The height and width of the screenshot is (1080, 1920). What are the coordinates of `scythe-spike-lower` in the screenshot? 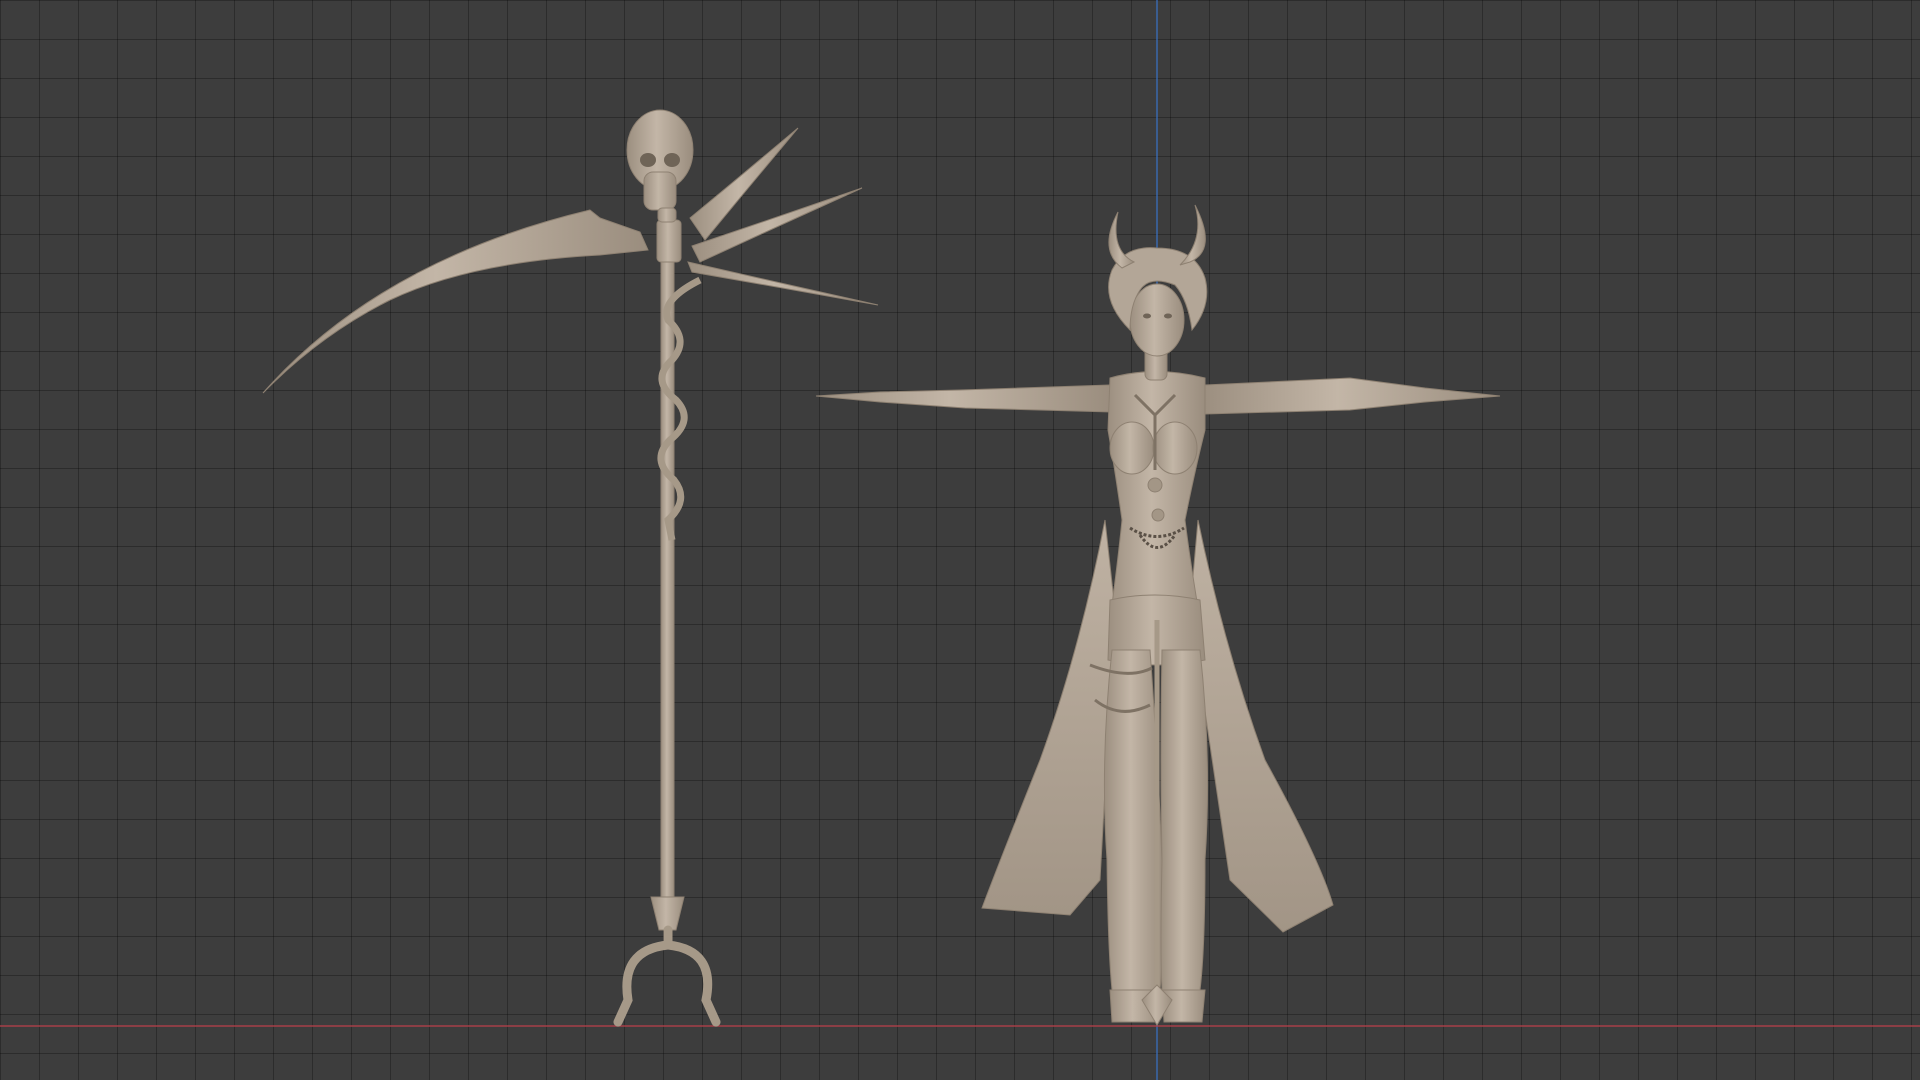 It's located at (783, 283).